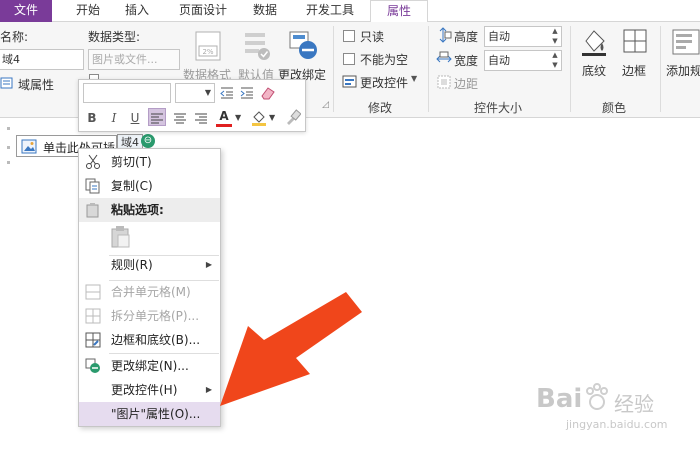 The height and width of the screenshot is (450, 700). What do you see at coordinates (265, 11) in the screenshot?
I see `tab-data: 数据` at bounding box center [265, 11].